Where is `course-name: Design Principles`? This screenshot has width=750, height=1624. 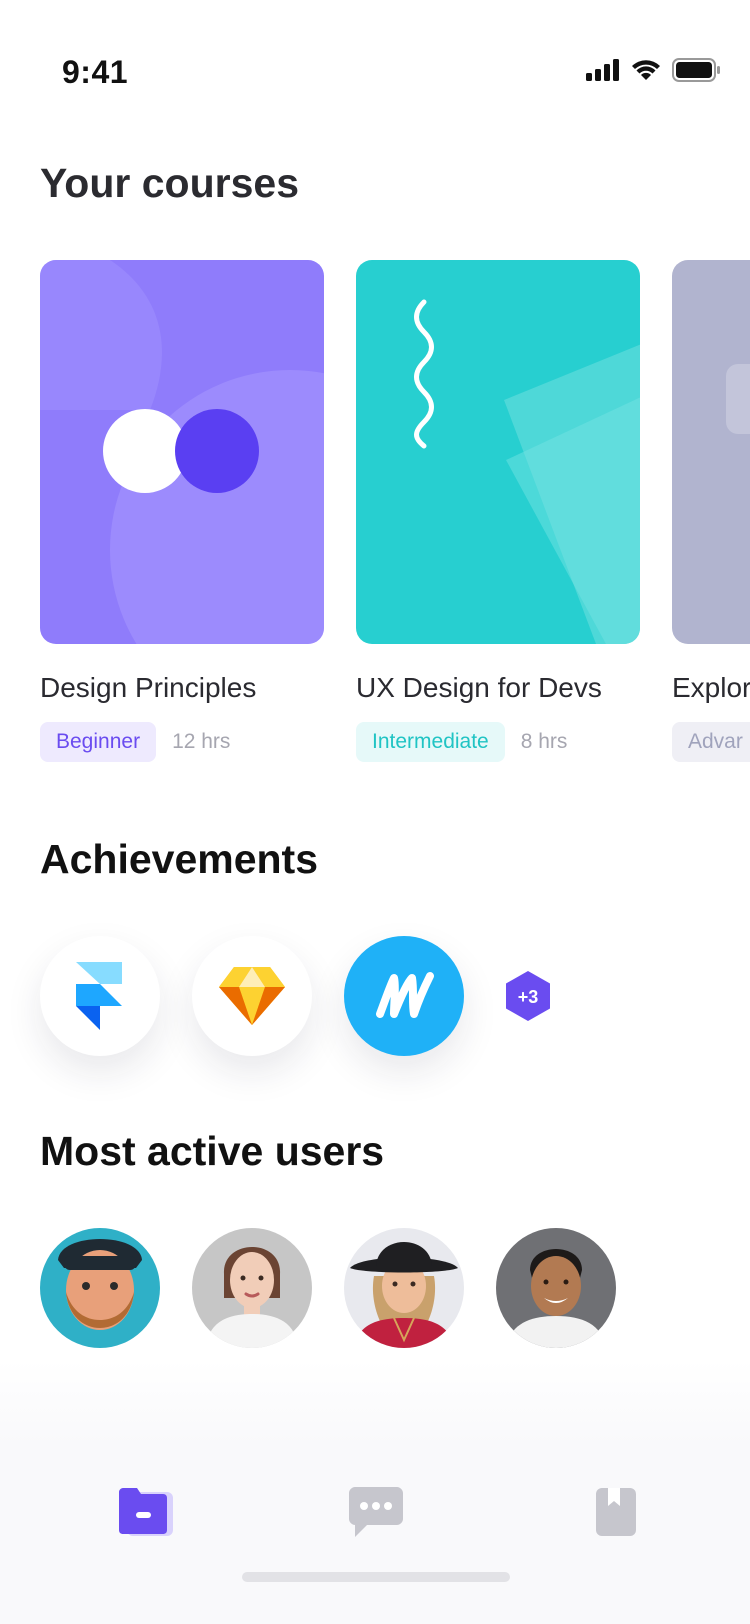
course-name: Design Principles is located at coordinates (182, 688).